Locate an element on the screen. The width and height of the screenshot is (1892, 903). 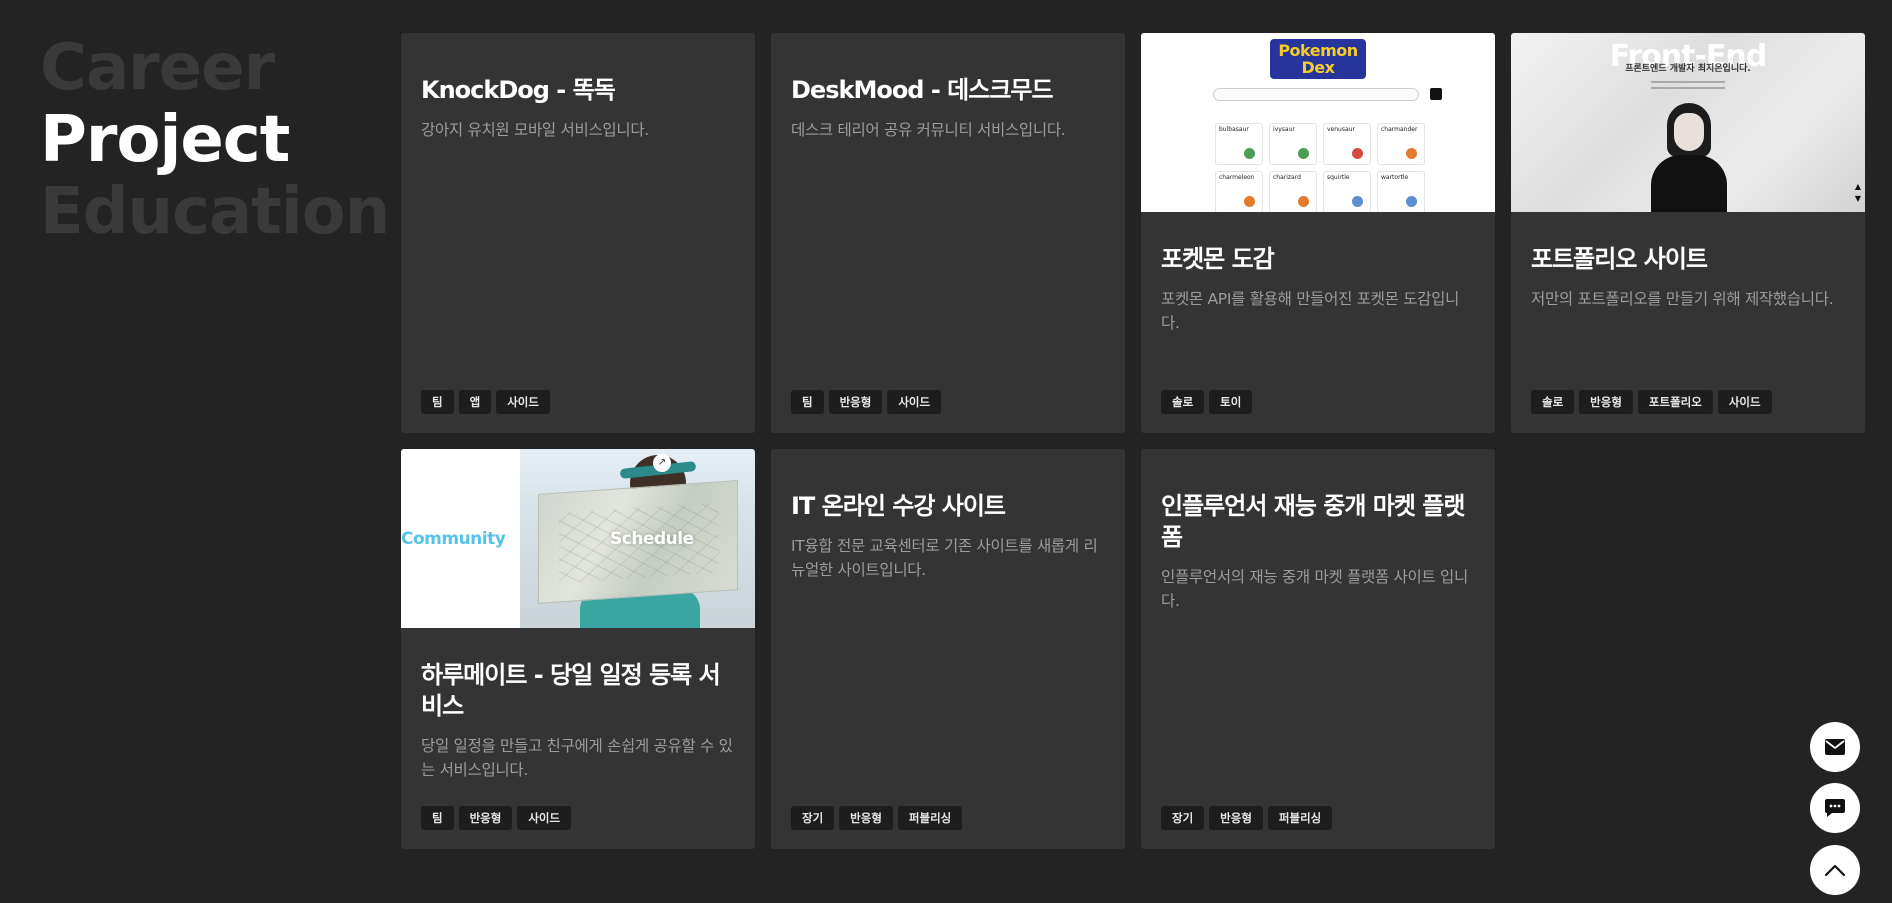
card-tags: 솔로 반응형 포트폴리오 사이드 is located at coordinates (1651, 402).